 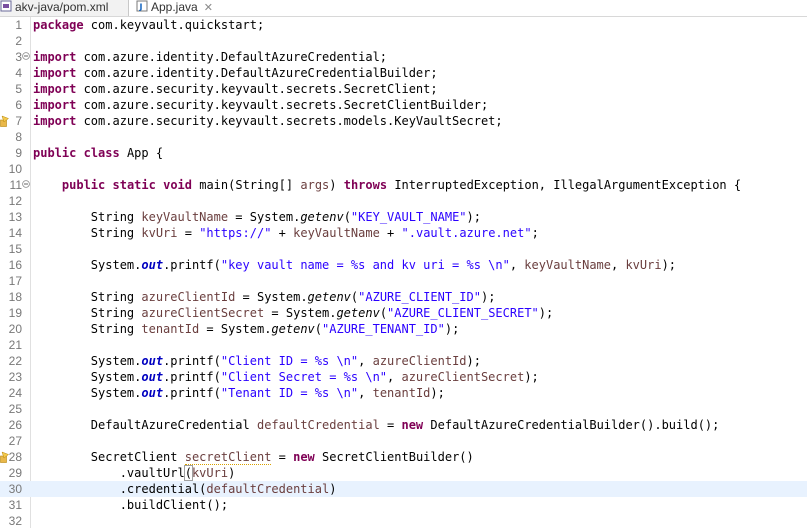 I want to click on code-token: static, so click(x=134, y=185).